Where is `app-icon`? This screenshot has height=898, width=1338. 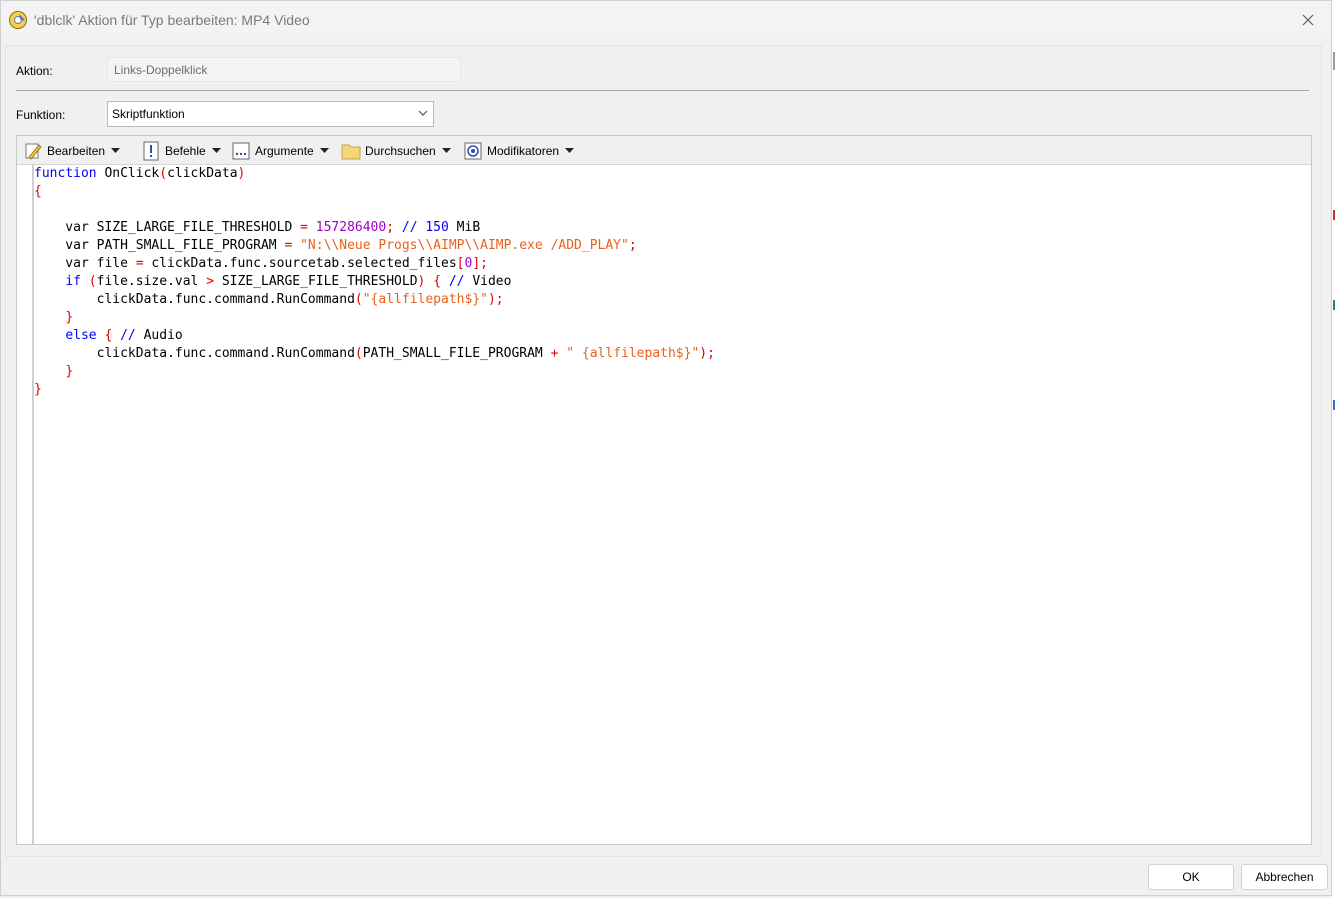
app-icon is located at coordinates (18, 20).